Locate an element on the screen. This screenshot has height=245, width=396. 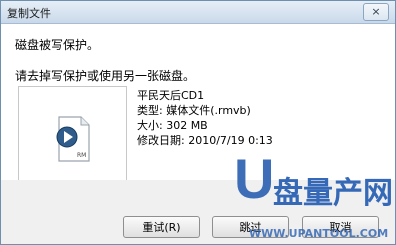
close-button: × is located at coordinates (376, 12).